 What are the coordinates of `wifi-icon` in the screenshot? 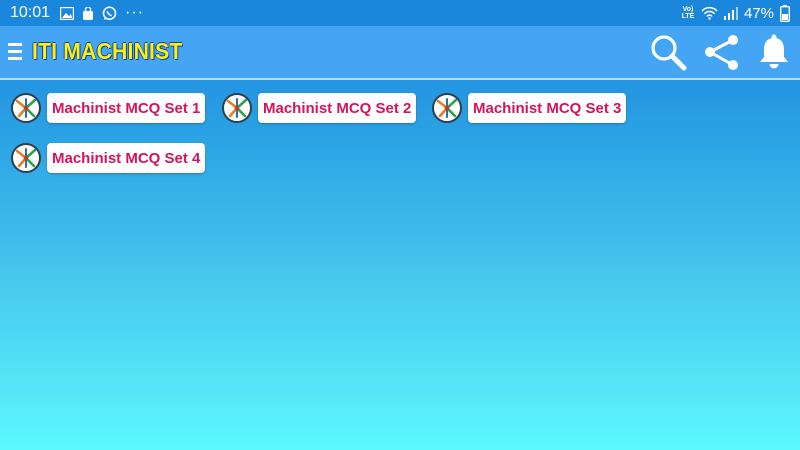 It's located at (709, 13).